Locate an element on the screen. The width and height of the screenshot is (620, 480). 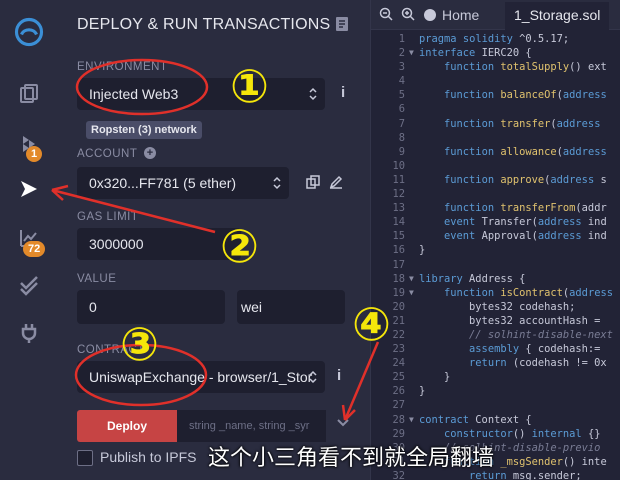
line-number: 13 is located at coordinates (398, 208).